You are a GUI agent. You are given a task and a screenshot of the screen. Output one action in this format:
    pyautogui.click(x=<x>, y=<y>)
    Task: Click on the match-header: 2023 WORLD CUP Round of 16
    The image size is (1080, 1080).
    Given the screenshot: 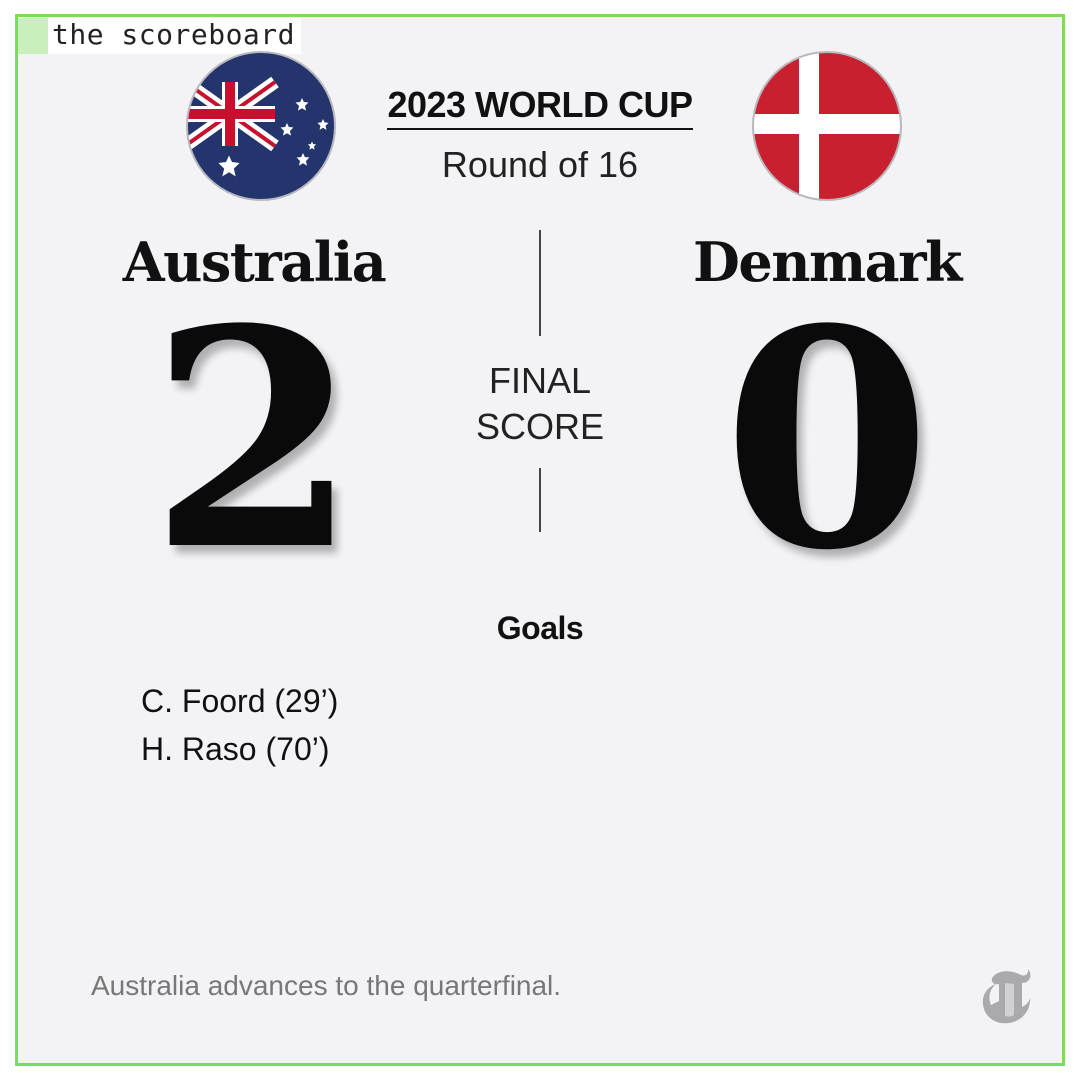 What is the action you would take?
    pyautogui.click(x=540, y=135)
    